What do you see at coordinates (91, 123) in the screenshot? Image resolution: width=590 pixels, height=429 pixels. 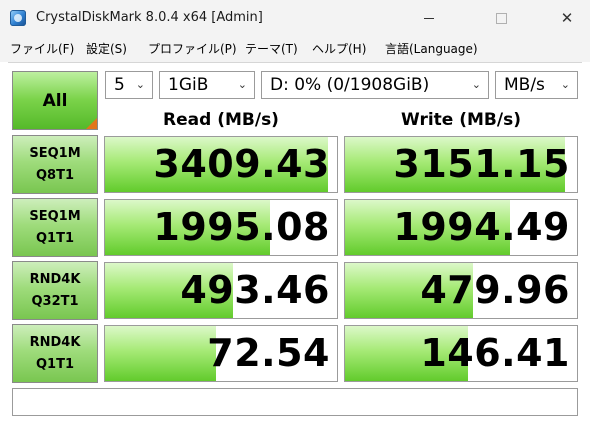 I see `corner-marker` at bounding box center [91, 123].